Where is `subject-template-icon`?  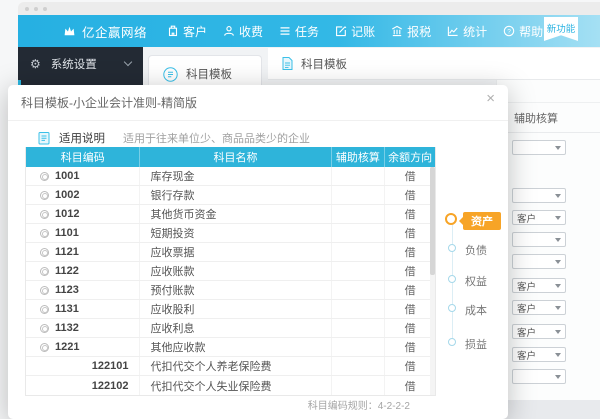
subject-template-icon is located at coordinates (170, 74).